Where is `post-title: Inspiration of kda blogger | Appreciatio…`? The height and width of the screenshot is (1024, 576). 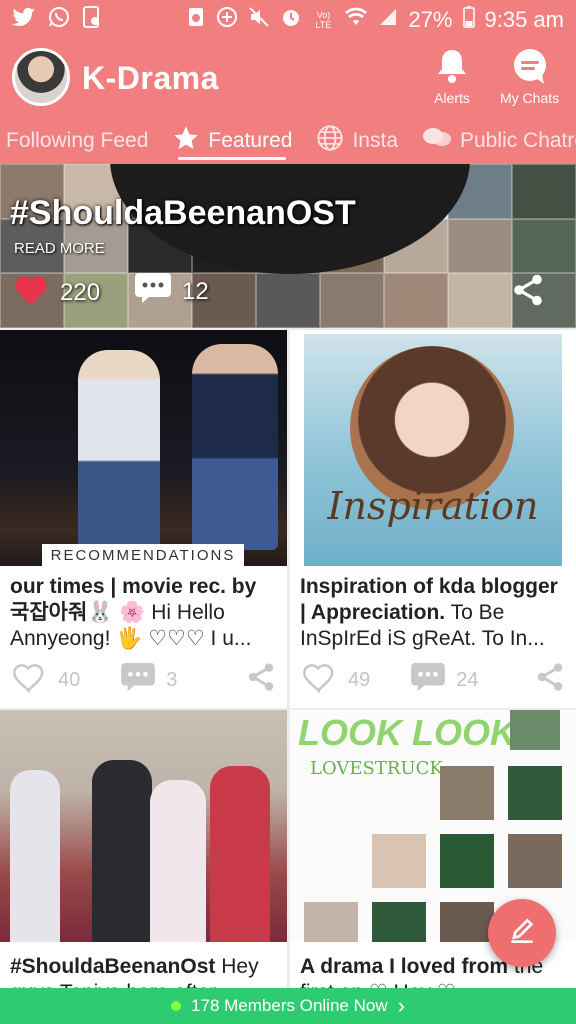 post-title: Inspiration of kda blogger | Appreciatio… is located at coordinates (429, 599).